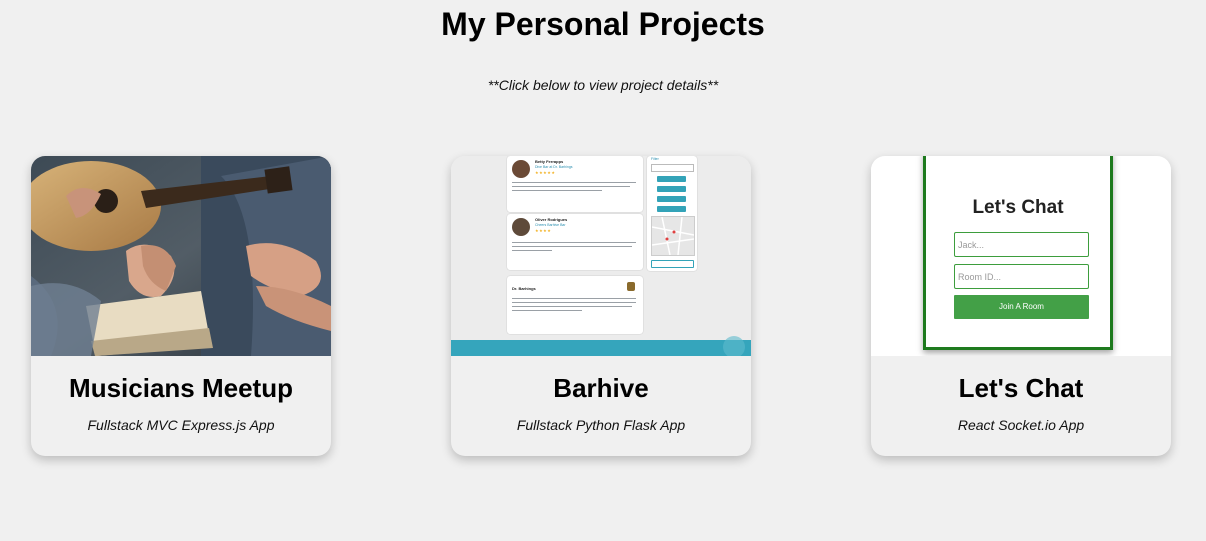  What do you see at coordinates (524, 288) in the screenshot?
I see `reviewer-name: Dr. Barhings` at bounding box center [524, 288].